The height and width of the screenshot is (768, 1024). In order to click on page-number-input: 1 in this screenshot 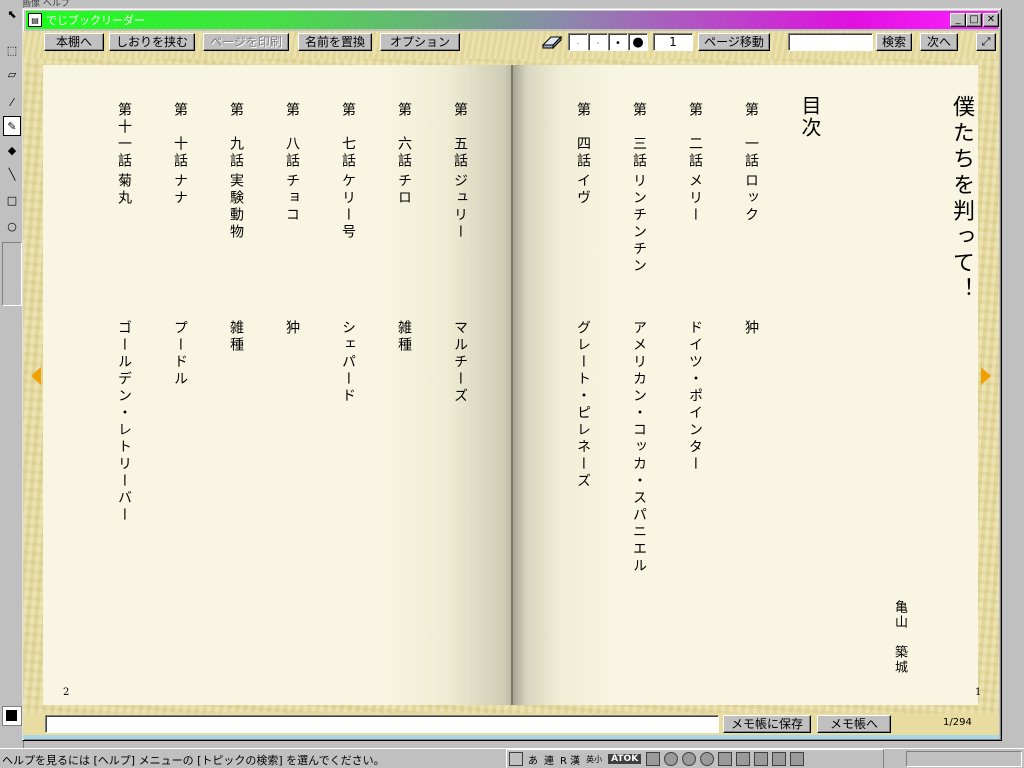, I will do `click(673, 42)`.